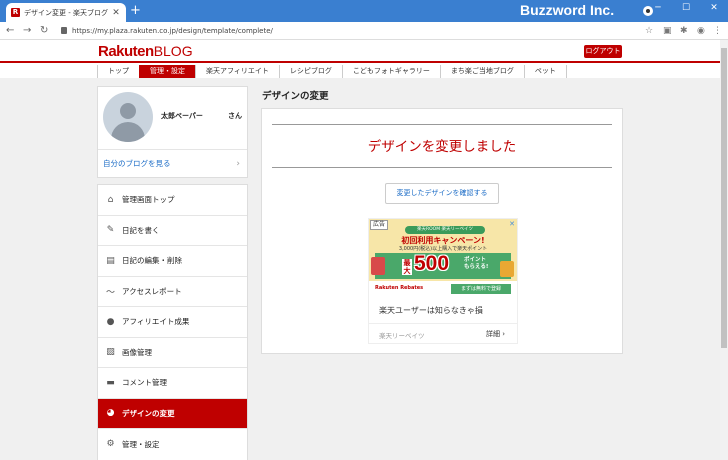  Describe the element at coordinates (443, 249) in the screenshot. I see `ad-condition: 3,000円(税込)以上購入で楽天ポイント` at that location.